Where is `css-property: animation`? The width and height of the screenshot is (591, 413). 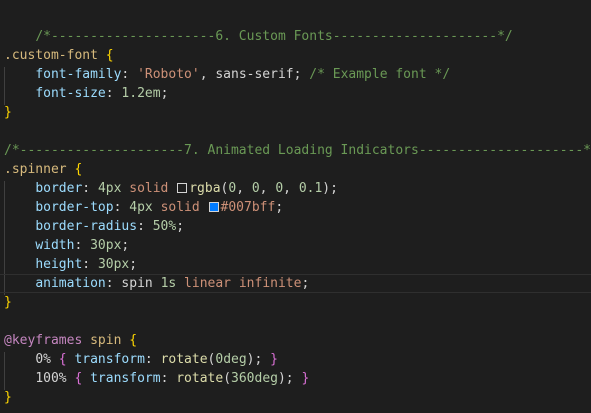
css-property: animation is located at coordinates (70, 283).